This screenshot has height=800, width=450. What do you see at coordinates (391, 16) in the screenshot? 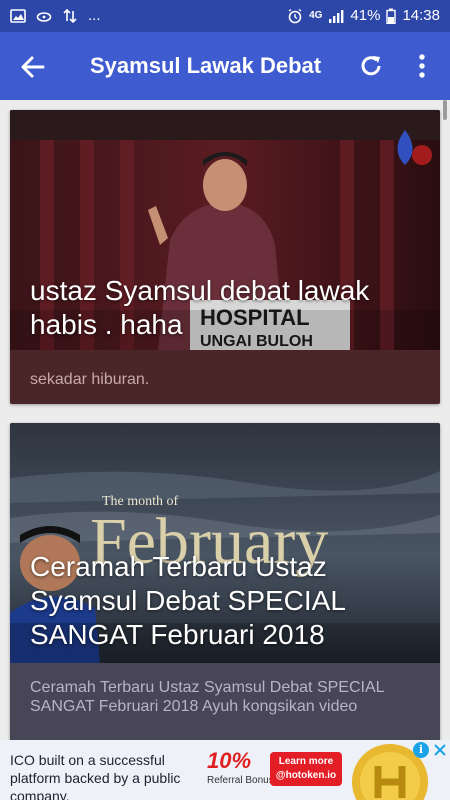
I see `battery-icon` at bounding box center [391, 16].